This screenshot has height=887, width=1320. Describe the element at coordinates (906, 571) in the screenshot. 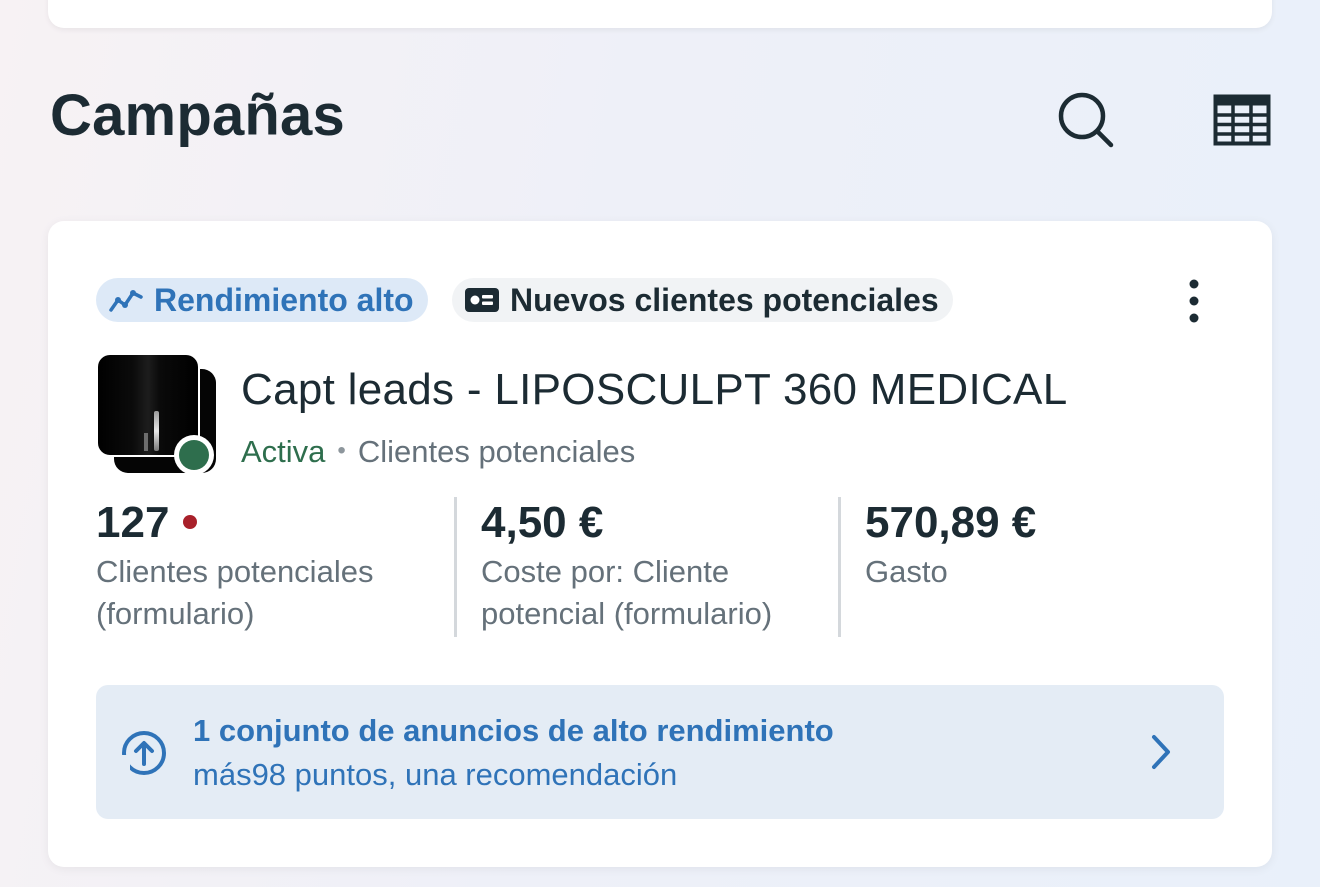

I see `metric-label: Gasto` at that location.